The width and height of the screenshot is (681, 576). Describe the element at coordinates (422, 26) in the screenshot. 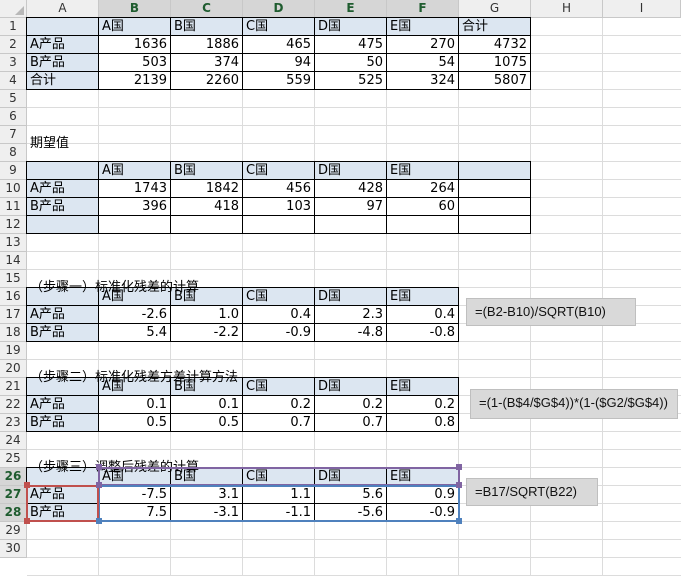

I see `table1-cell-f1: E国` at that location.